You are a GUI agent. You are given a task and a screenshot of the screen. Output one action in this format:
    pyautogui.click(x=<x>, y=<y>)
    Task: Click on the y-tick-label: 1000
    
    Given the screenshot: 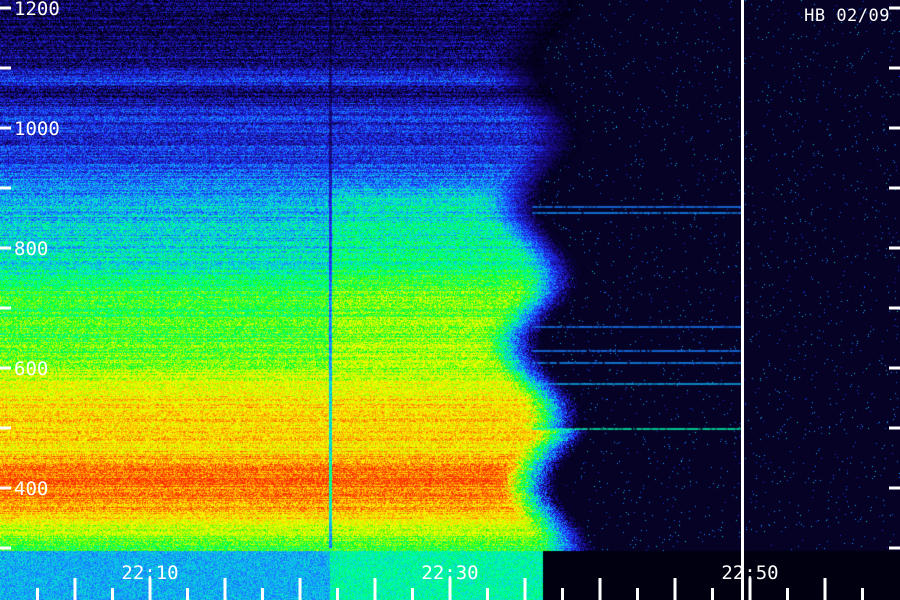 What is the action you would take?
    pyautogui.click(x=37, y=129)
    